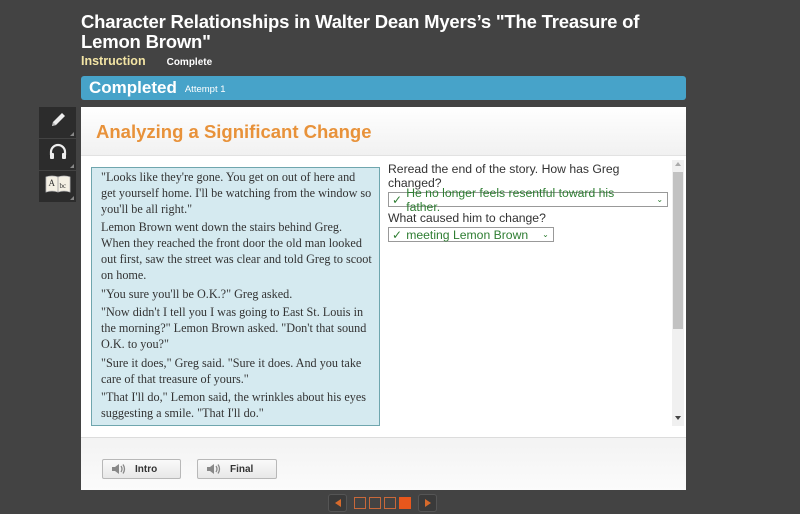  Describe the element at coordinates (383, 463) in the screenshot. I see `activity-footer: Intro Final` at that location.